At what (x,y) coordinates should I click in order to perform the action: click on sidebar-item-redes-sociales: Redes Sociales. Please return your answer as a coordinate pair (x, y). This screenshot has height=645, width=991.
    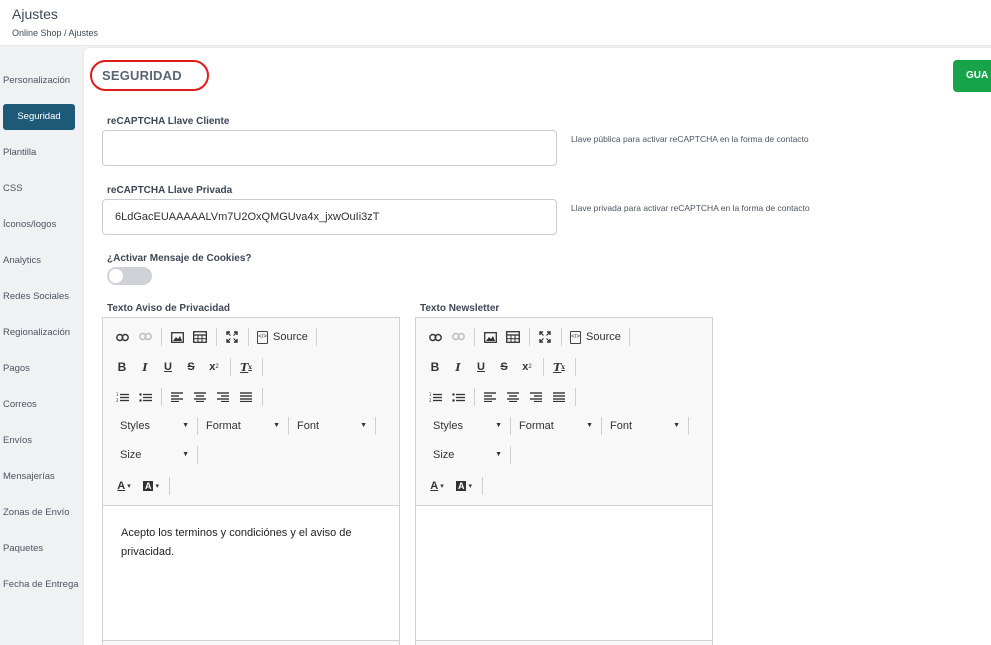
    Looking at the image, I should click on (36, 296).